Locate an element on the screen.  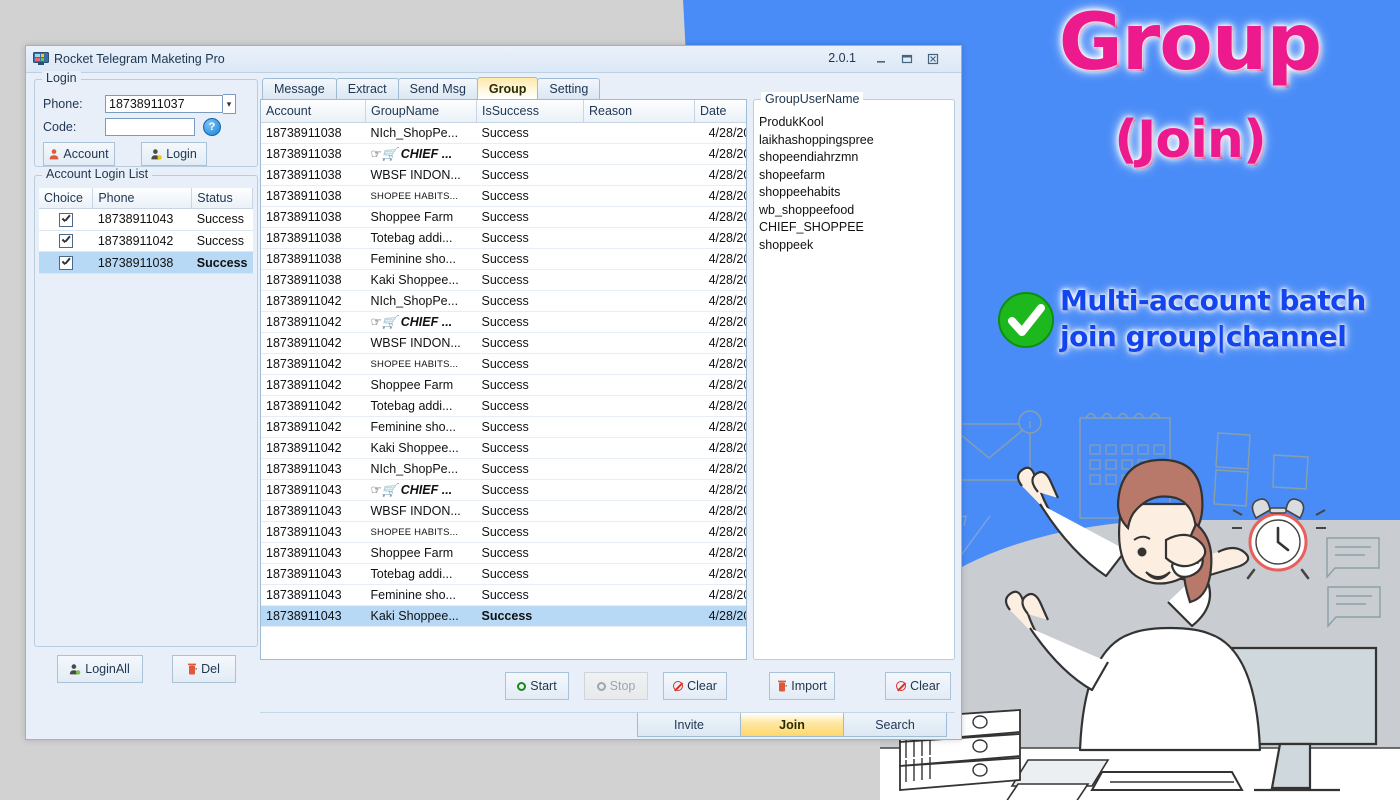
list-item: shopeendiahrzmn is located at coordinates (856, 158).